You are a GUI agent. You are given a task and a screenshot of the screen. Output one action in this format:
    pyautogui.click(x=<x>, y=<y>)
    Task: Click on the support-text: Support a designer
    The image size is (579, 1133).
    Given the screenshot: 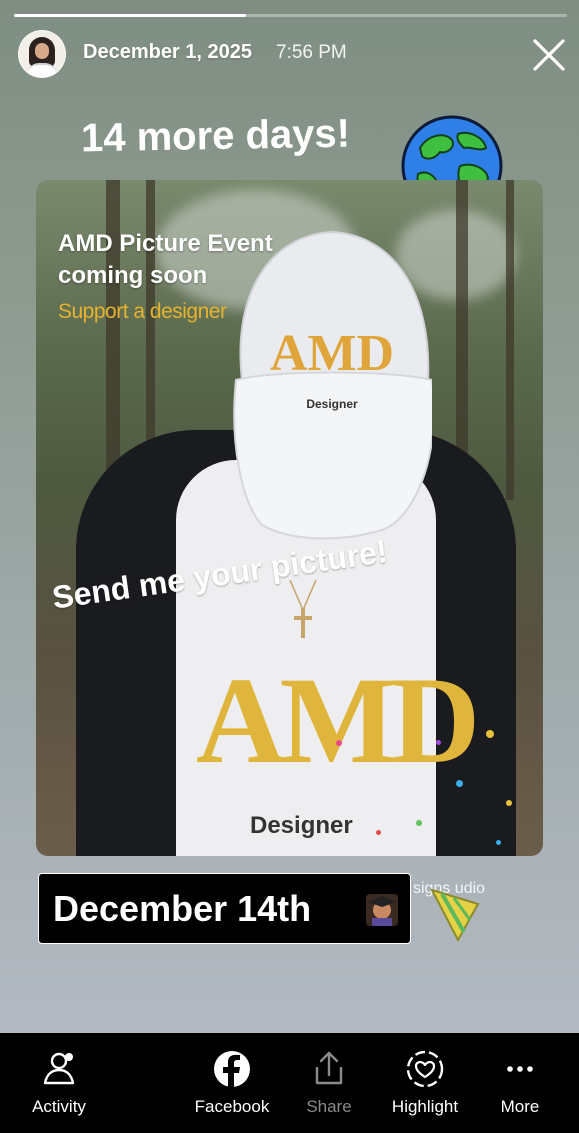 What is the action you would take?
    pyautogui.click(x=142, y=311)
    